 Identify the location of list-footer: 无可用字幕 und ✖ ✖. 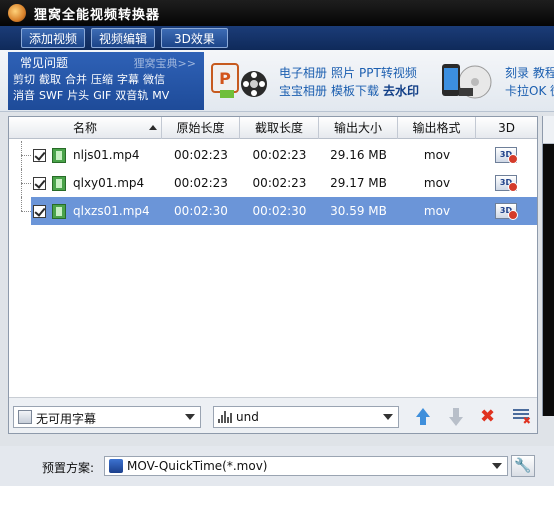
(273, 415).